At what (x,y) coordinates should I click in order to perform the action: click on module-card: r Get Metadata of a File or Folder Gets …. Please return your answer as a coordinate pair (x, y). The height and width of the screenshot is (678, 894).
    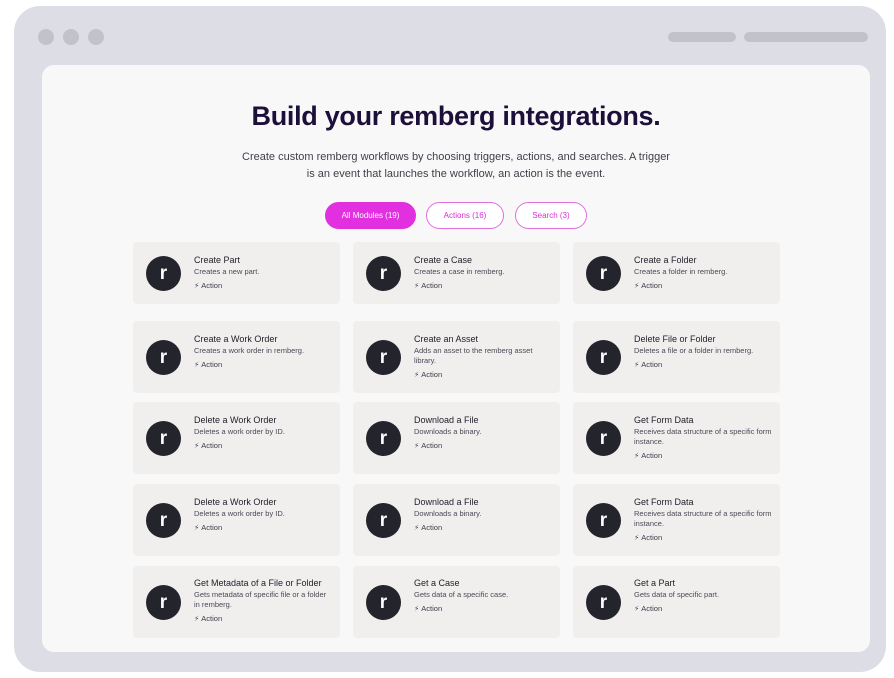
    Looking at the image, I should click on (236, 602).